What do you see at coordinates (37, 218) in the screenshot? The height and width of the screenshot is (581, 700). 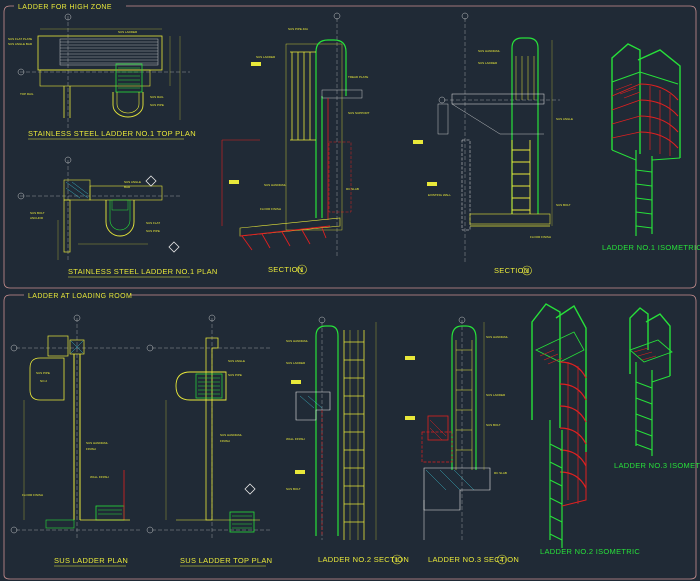 I see `svg-text: ANCHOR` at bounding box center [37, 218].